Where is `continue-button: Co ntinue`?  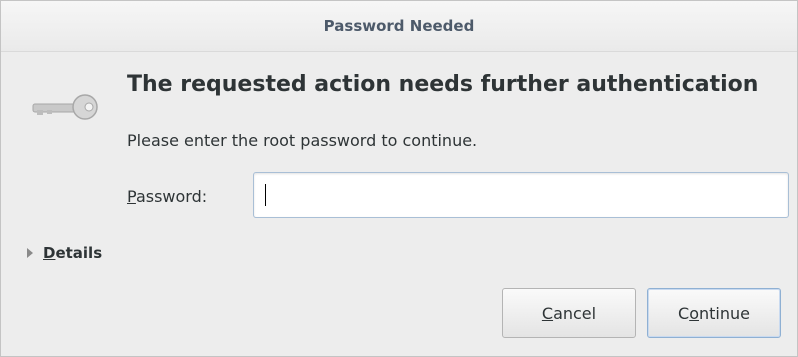
continue-button: Co ntinue is located at coordinates (714, 313).